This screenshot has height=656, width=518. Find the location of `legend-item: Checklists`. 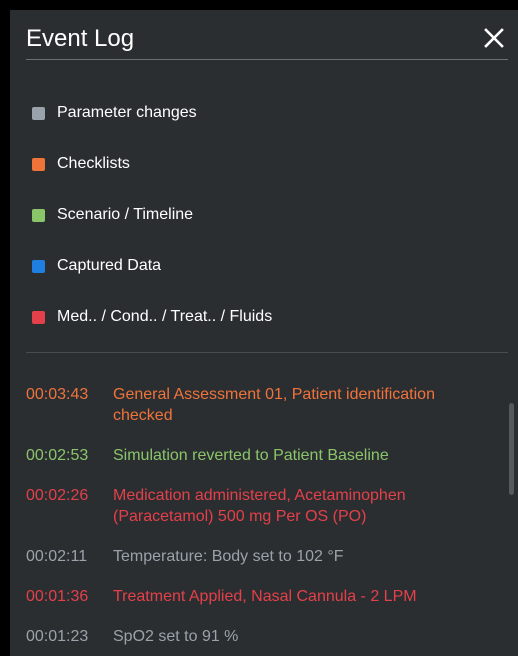

legend-item: Checklists is located at coordinates (152, 164).